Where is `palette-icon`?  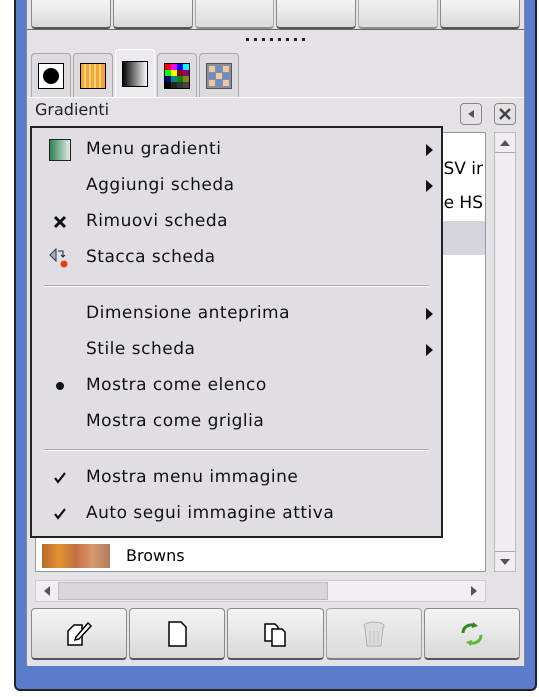 palette-icon is located at coordinates (177, 75).